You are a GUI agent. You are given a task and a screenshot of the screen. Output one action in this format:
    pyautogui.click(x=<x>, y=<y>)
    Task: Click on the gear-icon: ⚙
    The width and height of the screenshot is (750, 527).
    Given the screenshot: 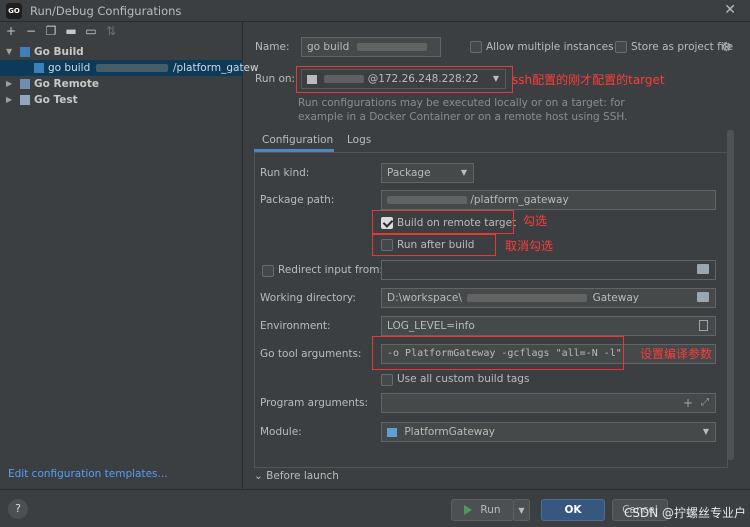 What is the action you would take?
    pyautogui.click(x=726, y=47)
    